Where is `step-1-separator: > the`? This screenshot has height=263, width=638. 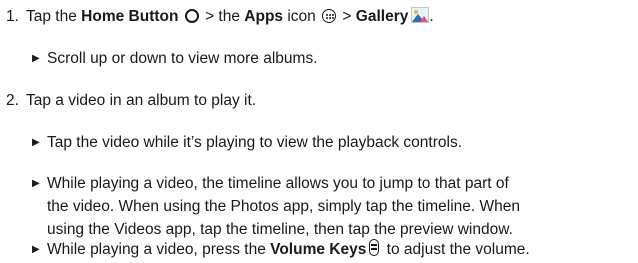
step-1-separator: > the is located at coordinates (222, 16).